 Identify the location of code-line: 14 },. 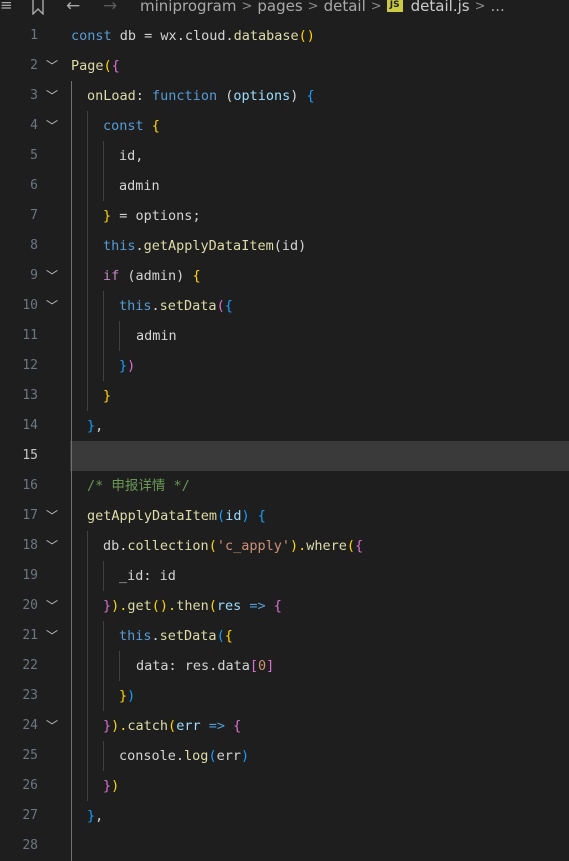
(284, 426).